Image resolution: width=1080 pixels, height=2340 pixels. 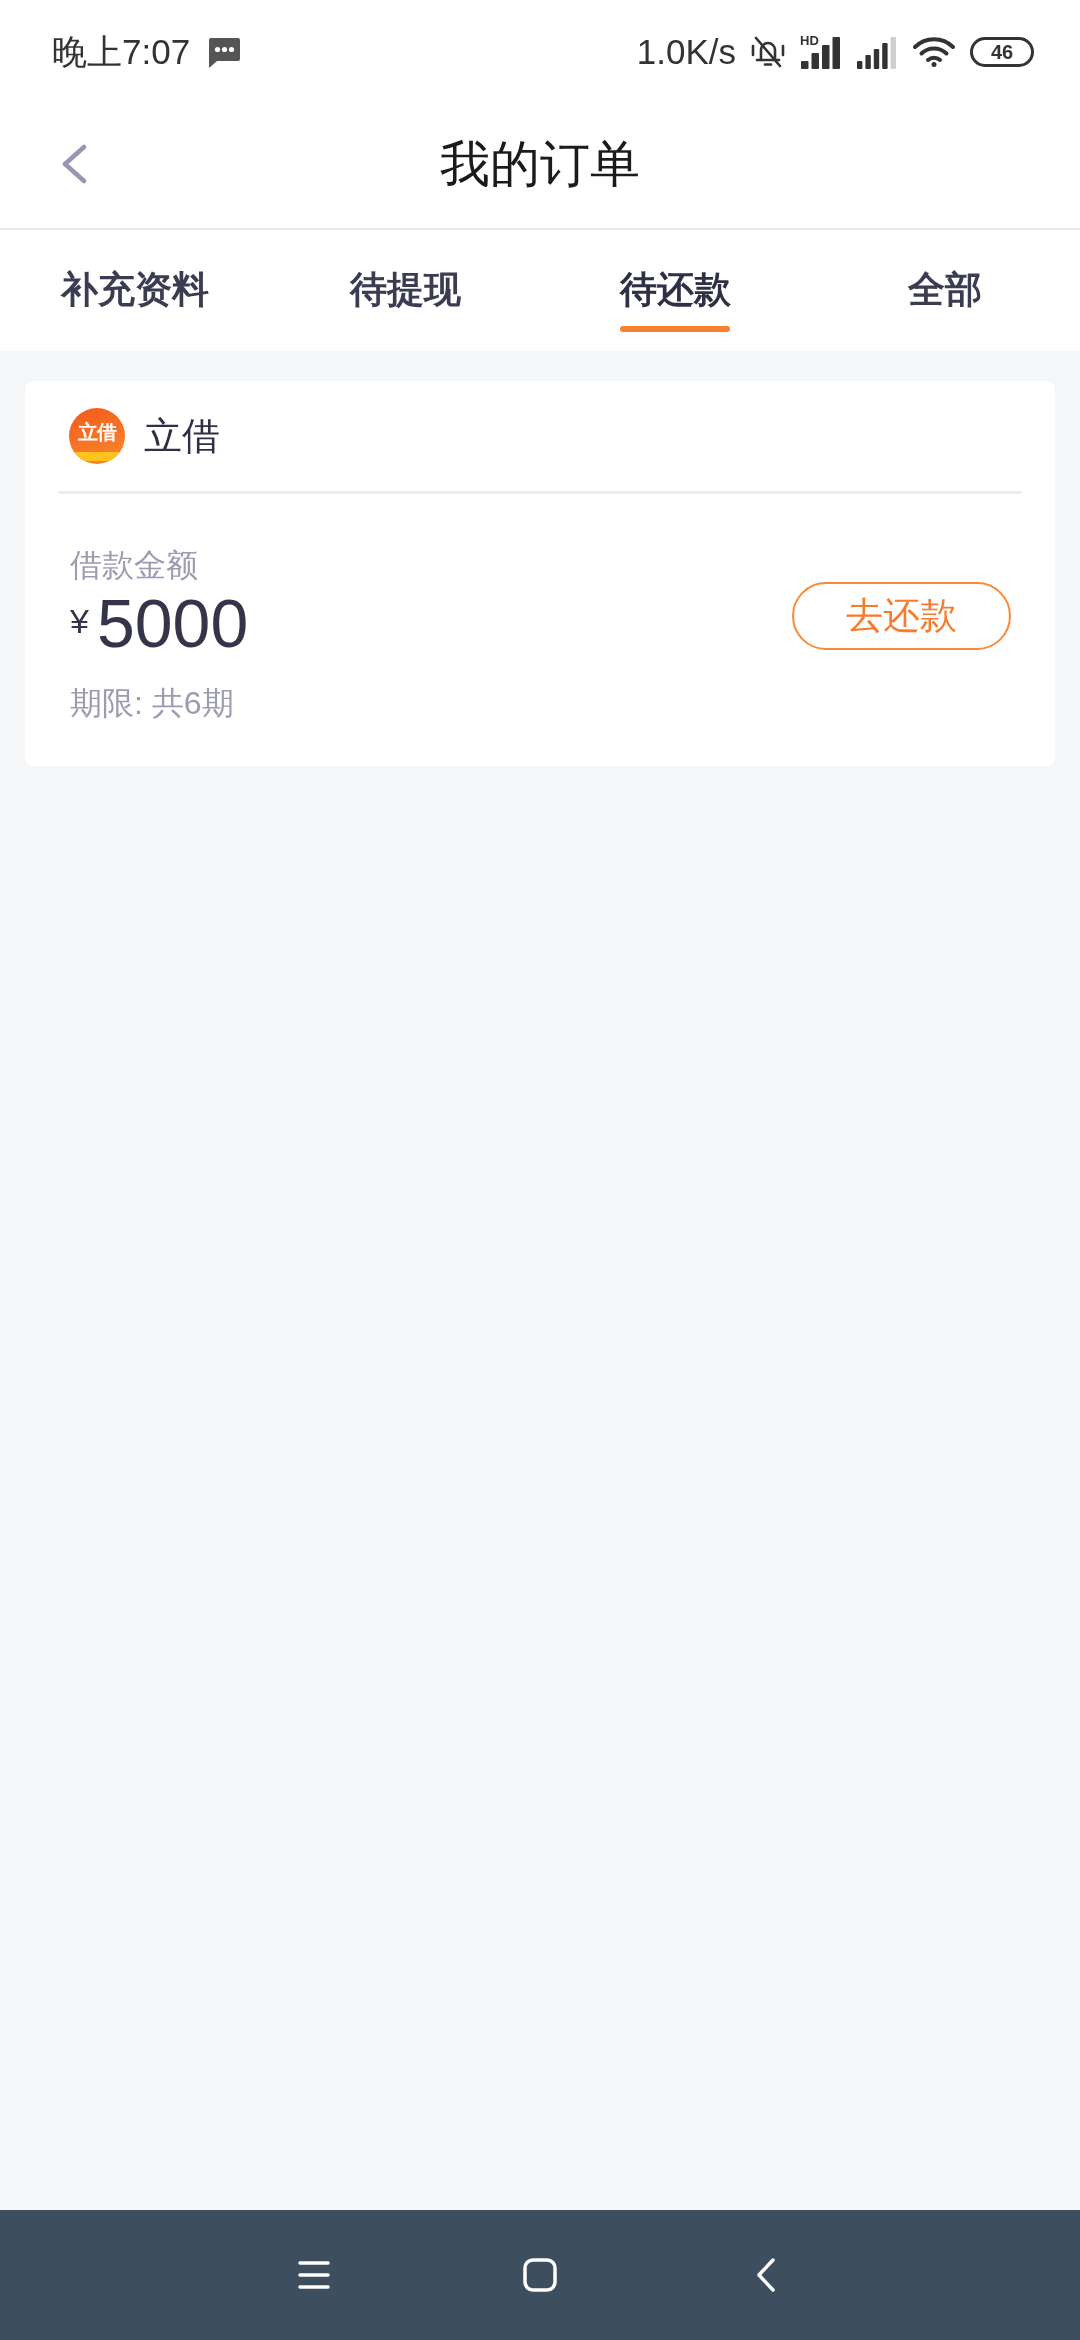 I want to click on status-time: 晚上7:07, so click(x=121, y=52).